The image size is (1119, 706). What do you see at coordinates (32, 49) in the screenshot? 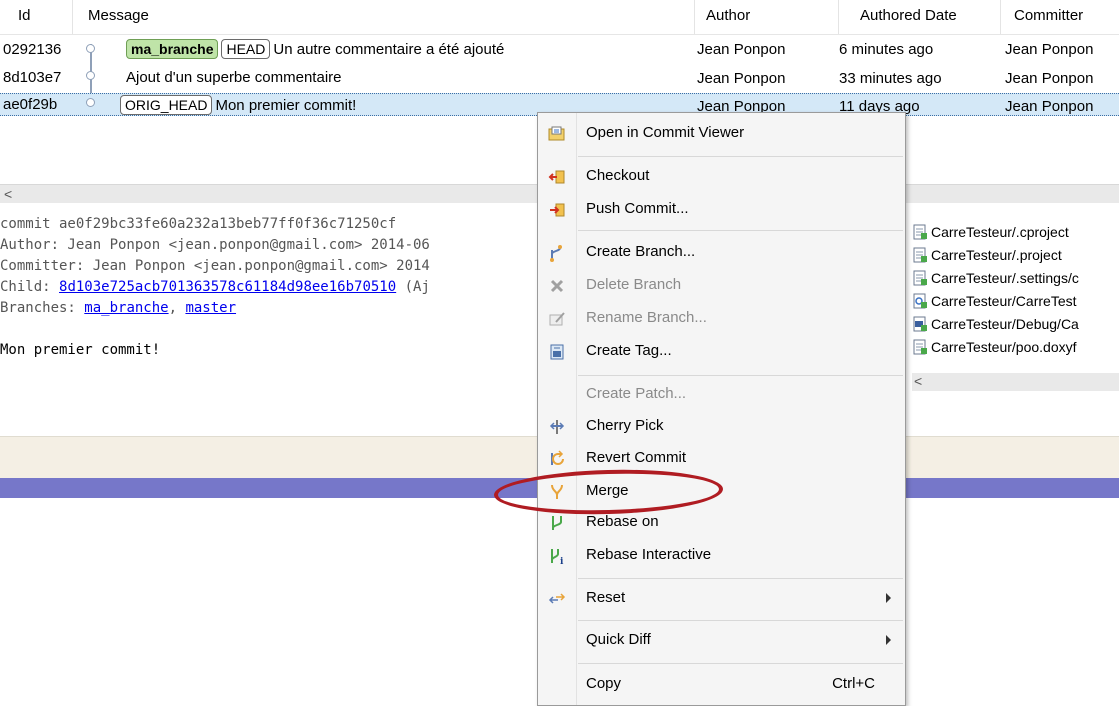
I see `commit-id: 0292136` at bounding box center [32, 49].